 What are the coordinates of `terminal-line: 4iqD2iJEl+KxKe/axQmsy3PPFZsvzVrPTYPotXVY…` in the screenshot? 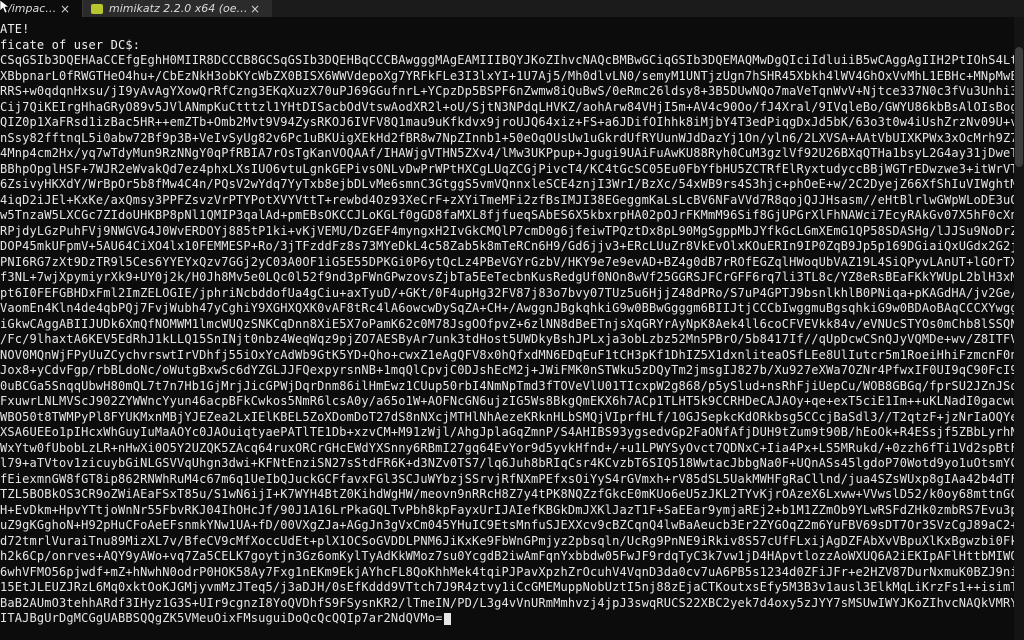 It's located at (512, 199).